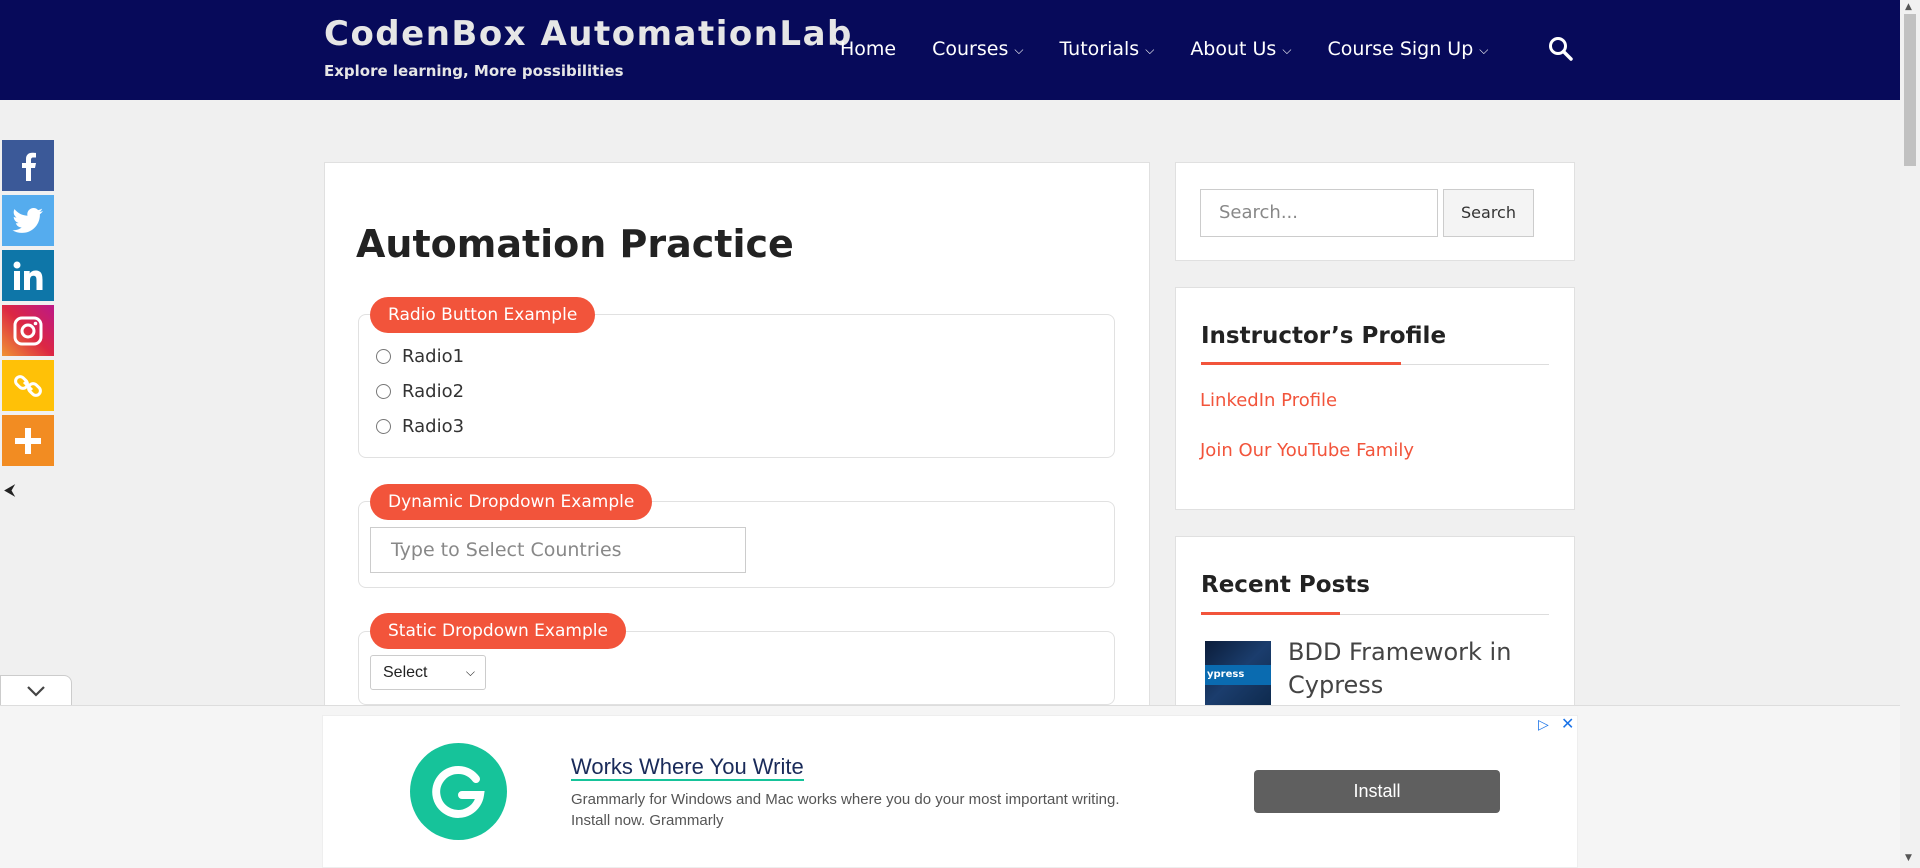 This screenshot has height=868, width=1920. What do you see at coordinates (558, 550) in the screenshot?
I see `country-autocomplete-input: Type to Select Countries` at bounding box center [558, 550].